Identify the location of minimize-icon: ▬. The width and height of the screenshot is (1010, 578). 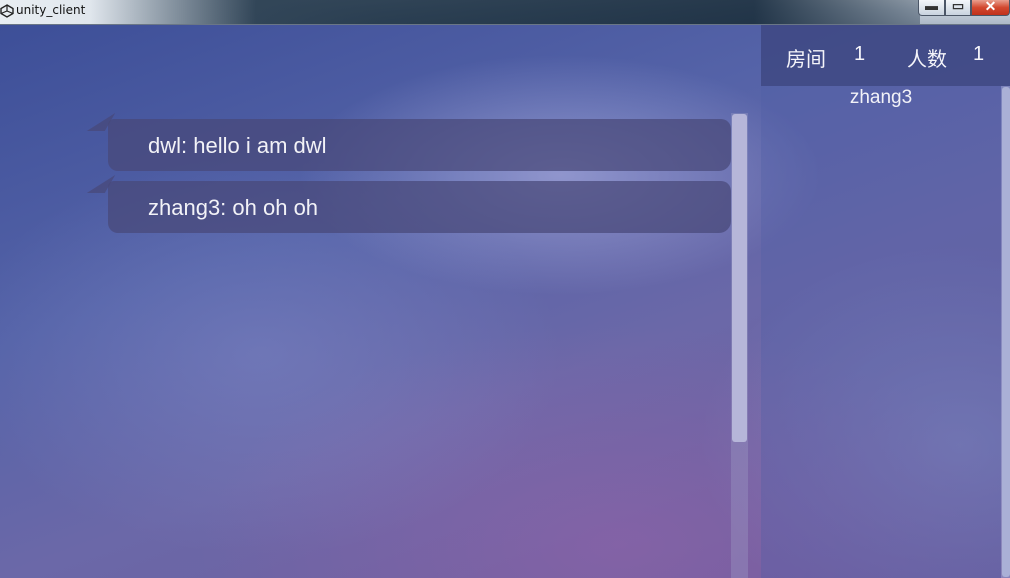
(931, 6).